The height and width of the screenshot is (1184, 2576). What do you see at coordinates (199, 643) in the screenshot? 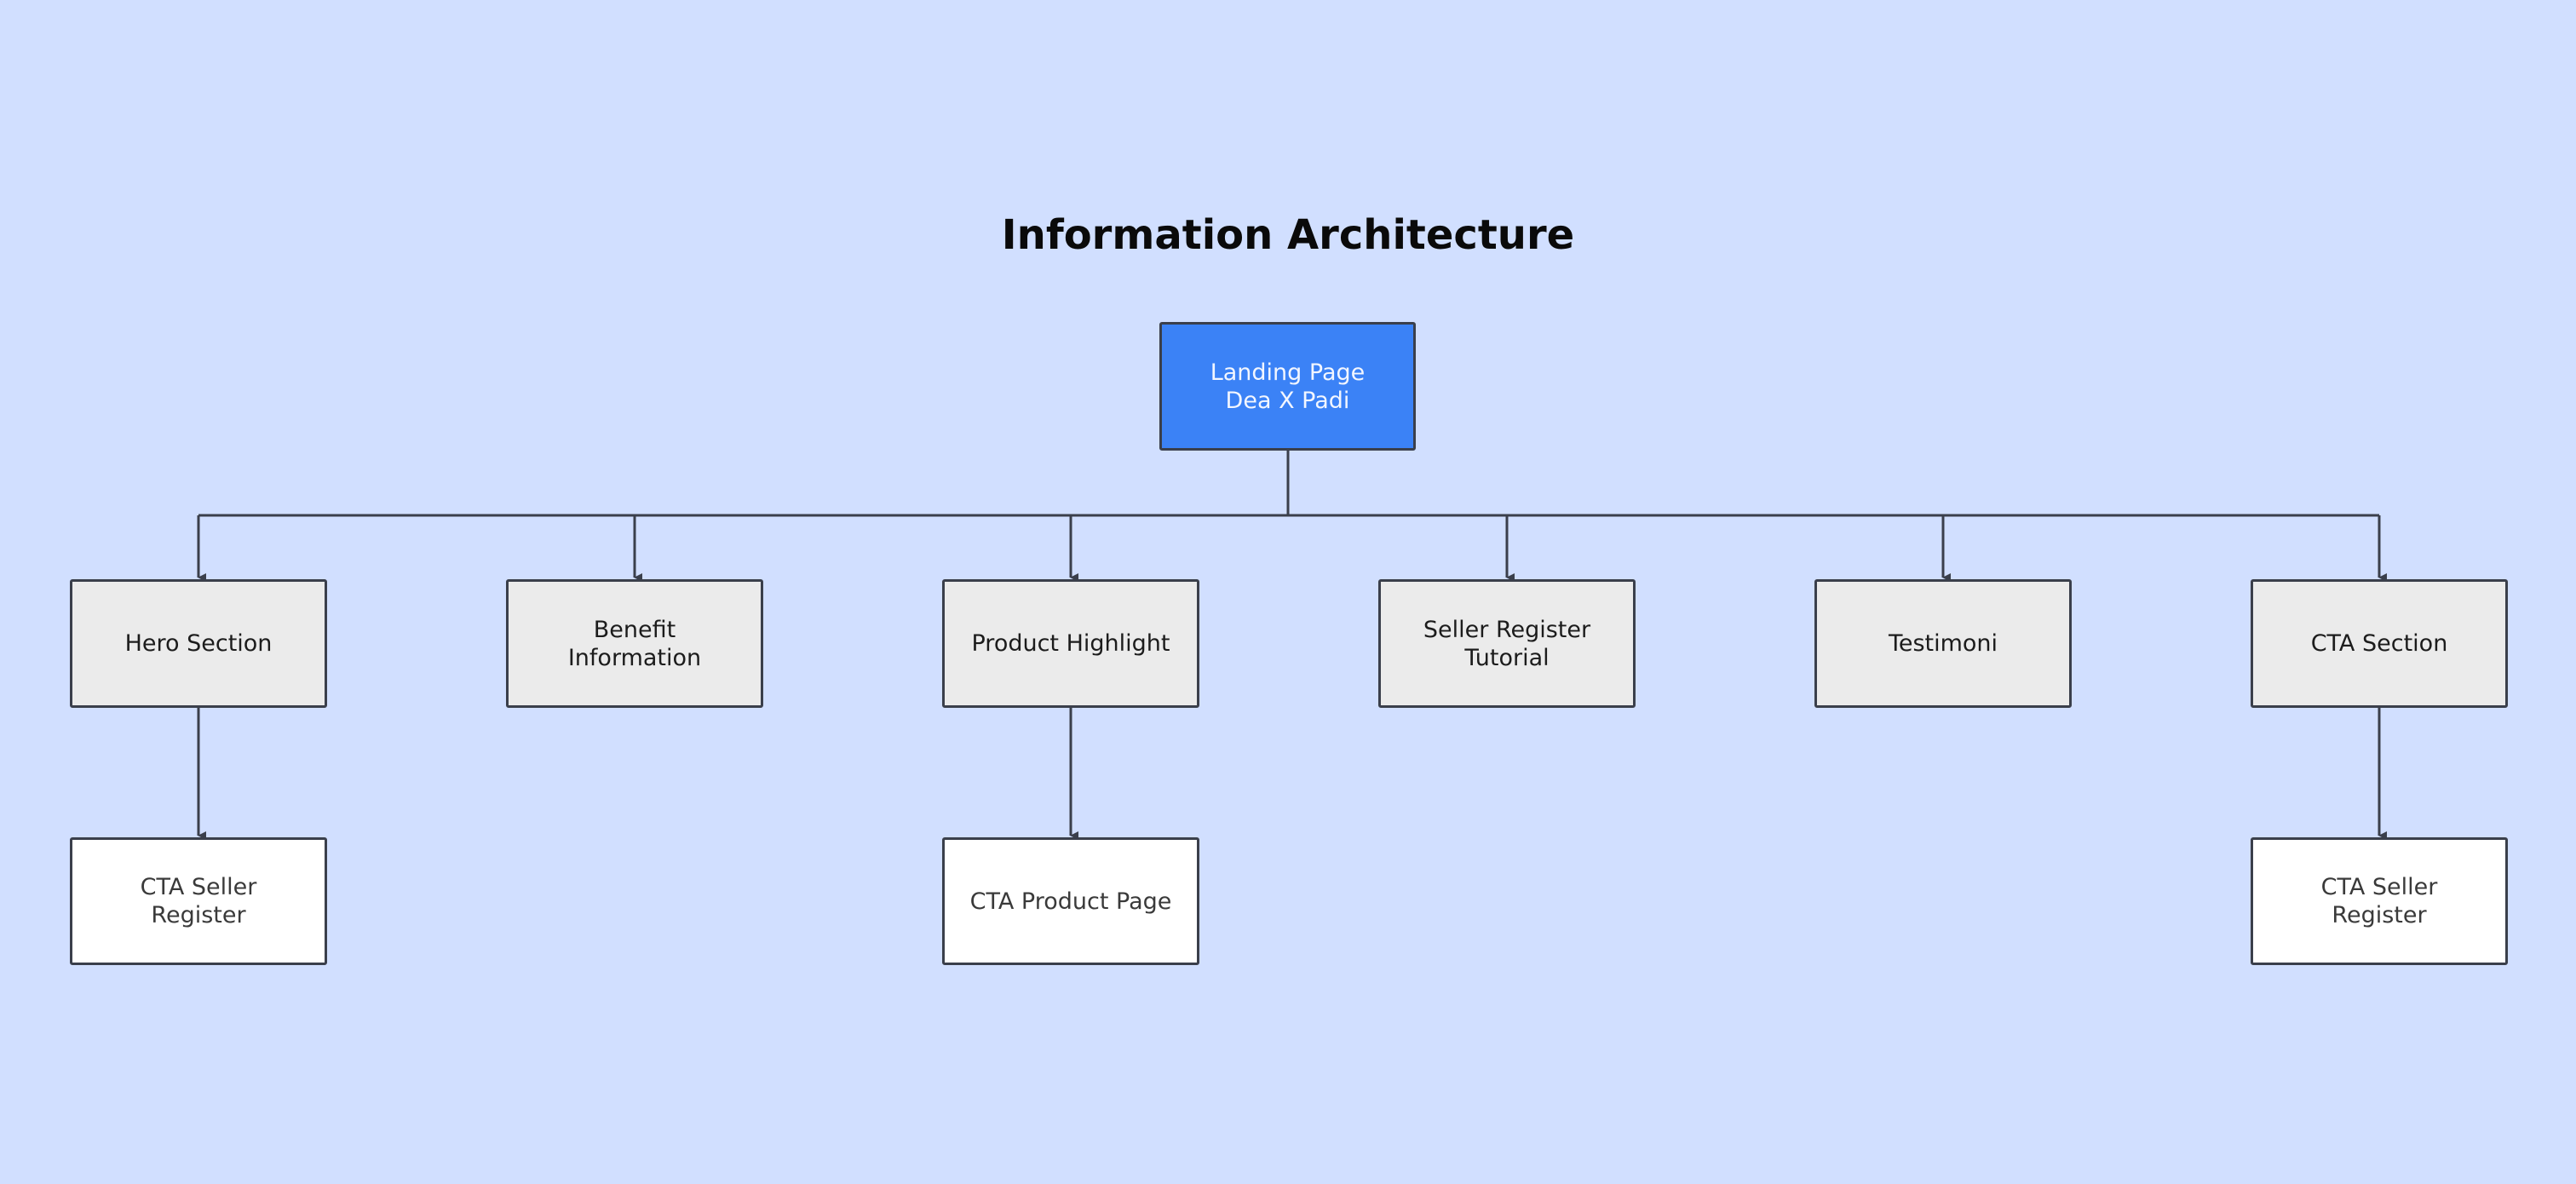
I see `section-node-hero: Hero Section` at bounding box center [199, 643].